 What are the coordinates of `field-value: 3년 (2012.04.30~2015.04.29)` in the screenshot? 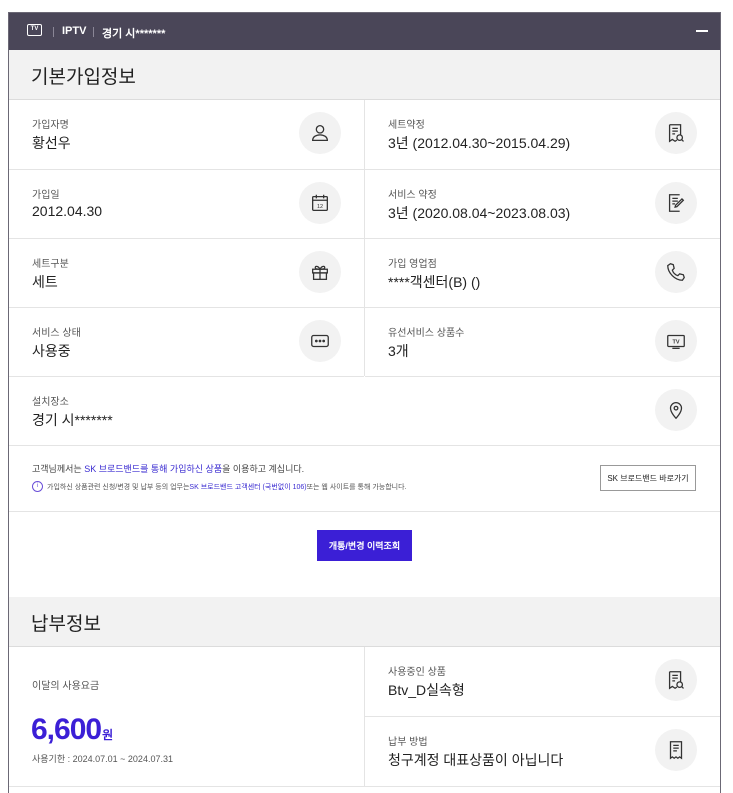 It's located at (479, 143).